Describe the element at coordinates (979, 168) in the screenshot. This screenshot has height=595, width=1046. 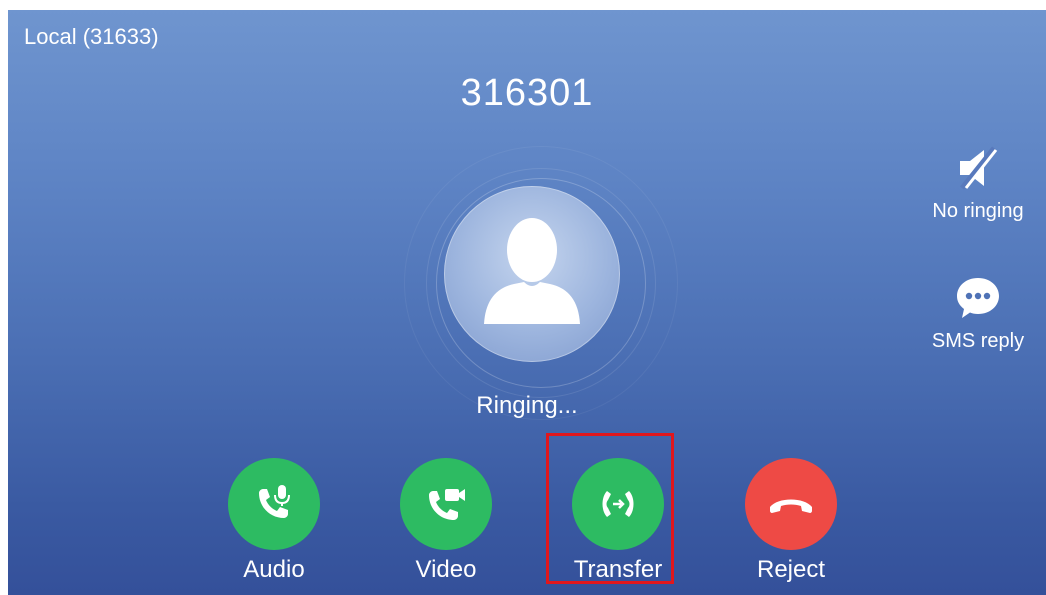
I see `speaker-mute-icon` at that location.